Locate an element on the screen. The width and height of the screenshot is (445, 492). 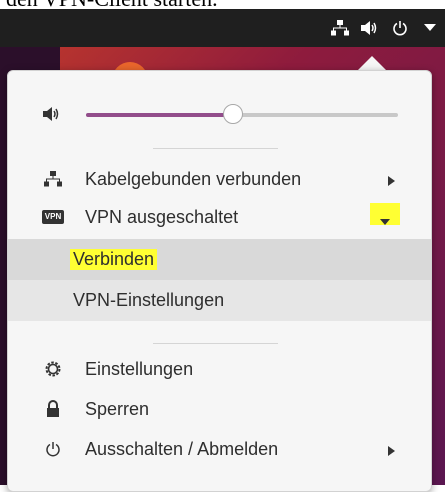
volume-icon-menu is located at coordinates (53, 115).